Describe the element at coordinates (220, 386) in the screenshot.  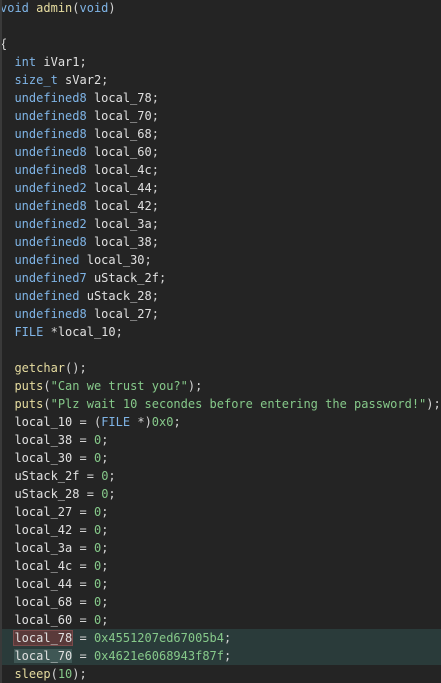
I see `code-line: puts("Can we trust you?");` at that location.